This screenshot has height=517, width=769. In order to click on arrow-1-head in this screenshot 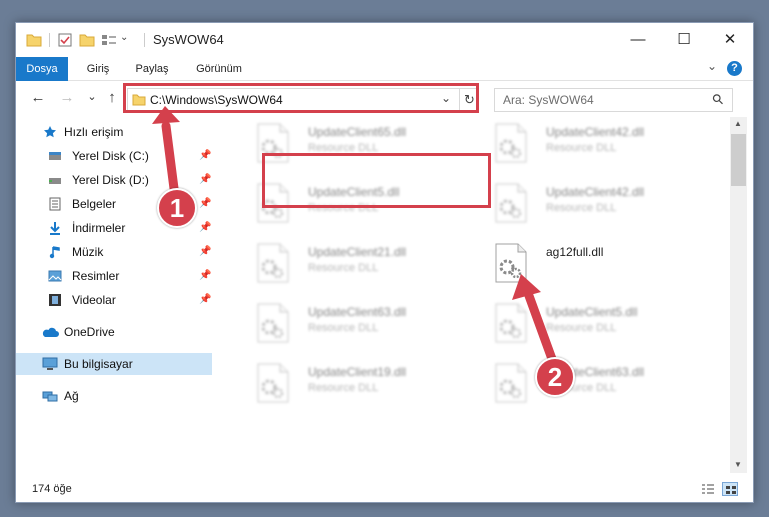, I will do `click(166, 115)`.